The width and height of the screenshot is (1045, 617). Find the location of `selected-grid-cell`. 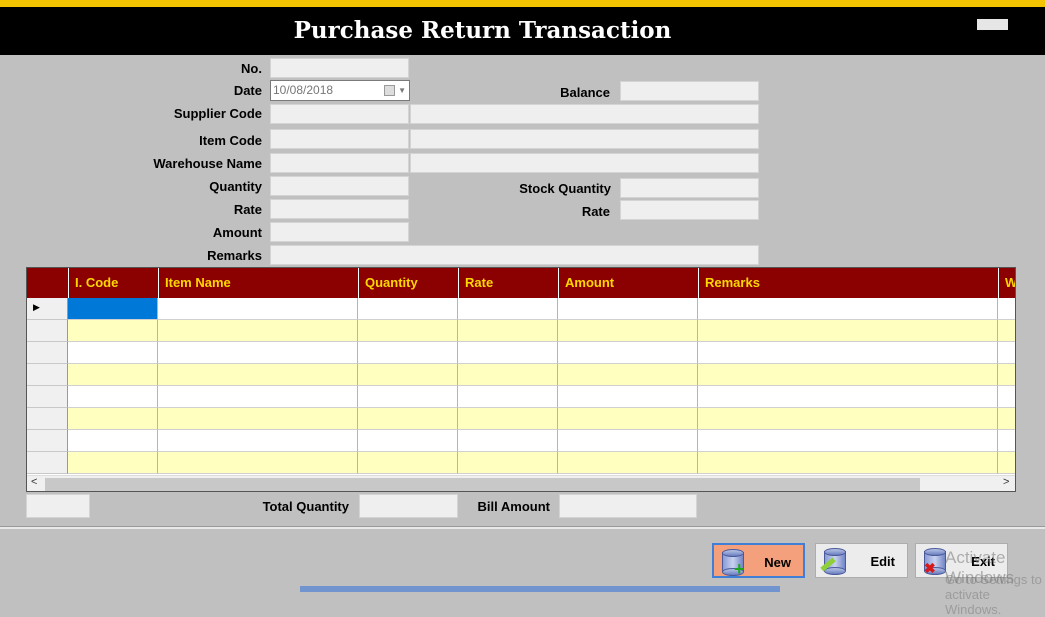

selected-grid-cell is located at coordinates (113, 309).